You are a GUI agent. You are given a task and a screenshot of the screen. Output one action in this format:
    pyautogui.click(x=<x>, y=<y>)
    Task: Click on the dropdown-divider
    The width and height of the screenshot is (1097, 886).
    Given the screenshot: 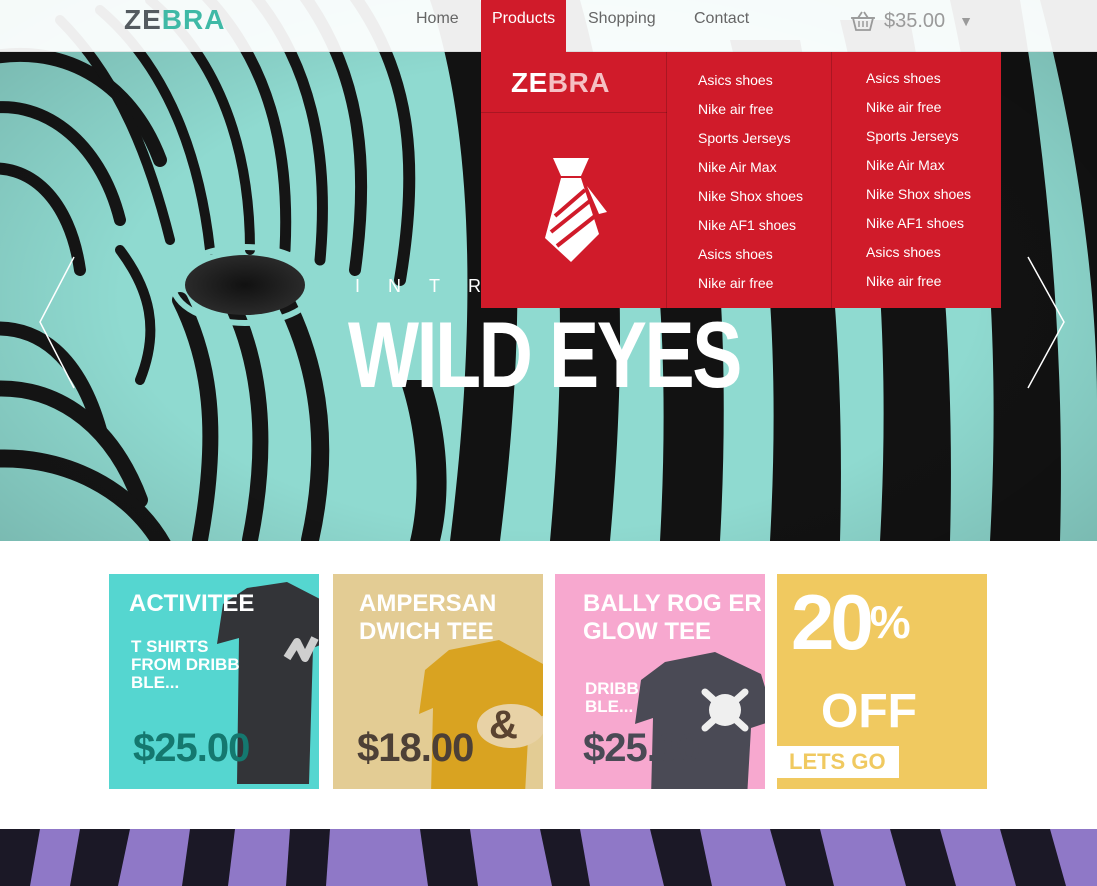 What is the action you would take?
    pyautogui.click(x=574, y=112)
    